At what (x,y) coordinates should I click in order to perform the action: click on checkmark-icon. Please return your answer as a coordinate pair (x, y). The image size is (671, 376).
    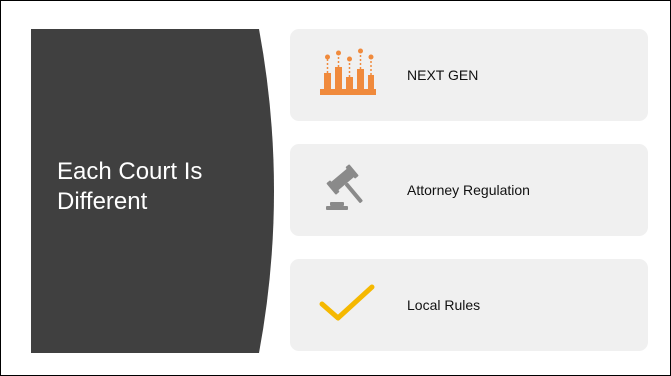
    Looking at the image, I should click on (347, 302).